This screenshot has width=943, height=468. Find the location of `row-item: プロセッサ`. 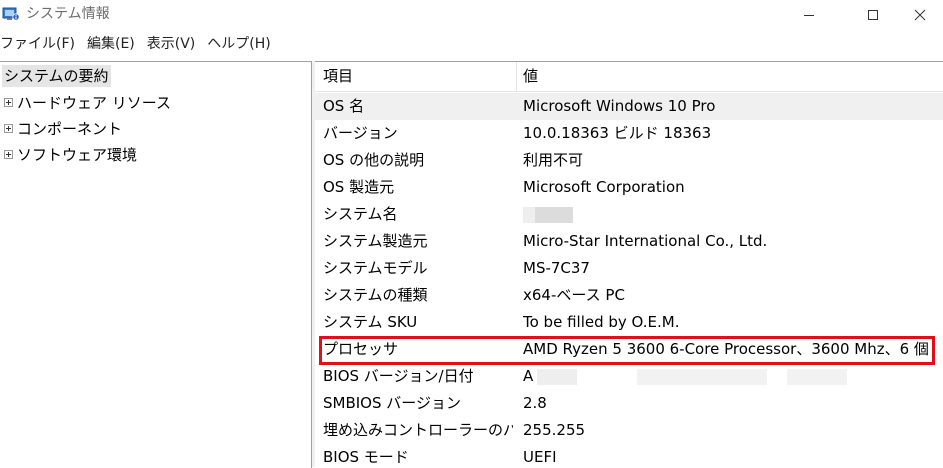

row-item: プロセッサ is located at coordinates (361, 349).